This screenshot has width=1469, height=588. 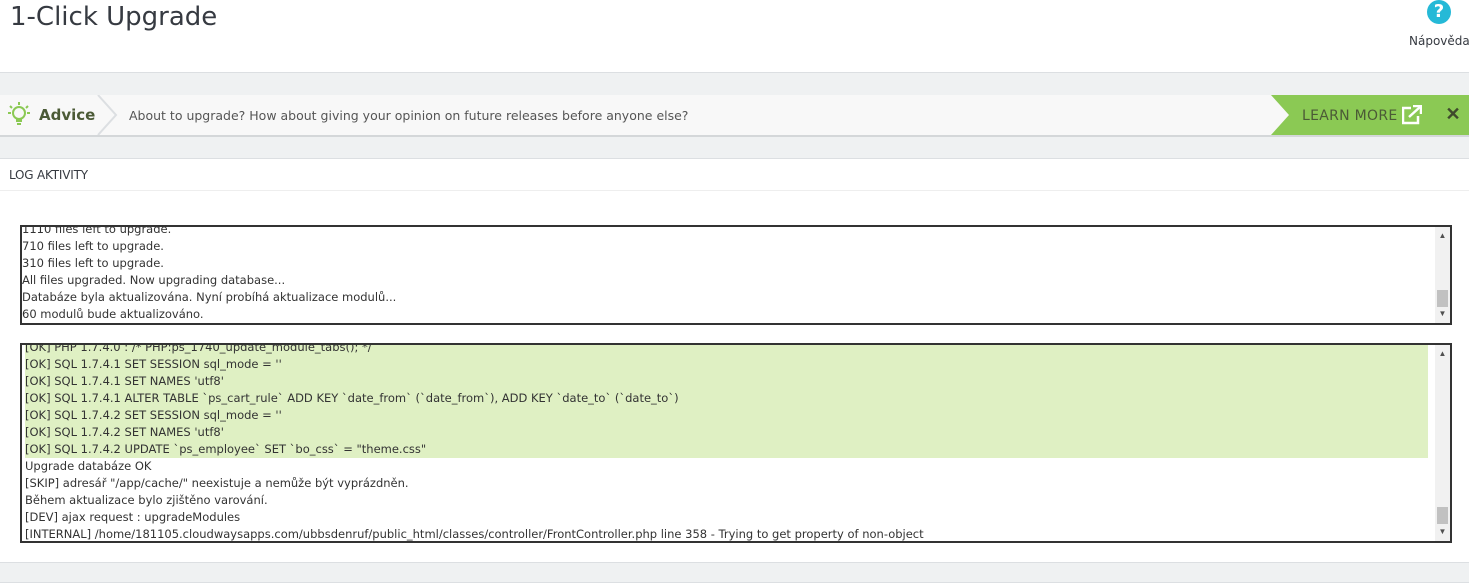 What do you see at coordinates (93, 246) in the screenshot?
I see `log-line: 710 files left to upgrade.` at bounding box center [93, 246].